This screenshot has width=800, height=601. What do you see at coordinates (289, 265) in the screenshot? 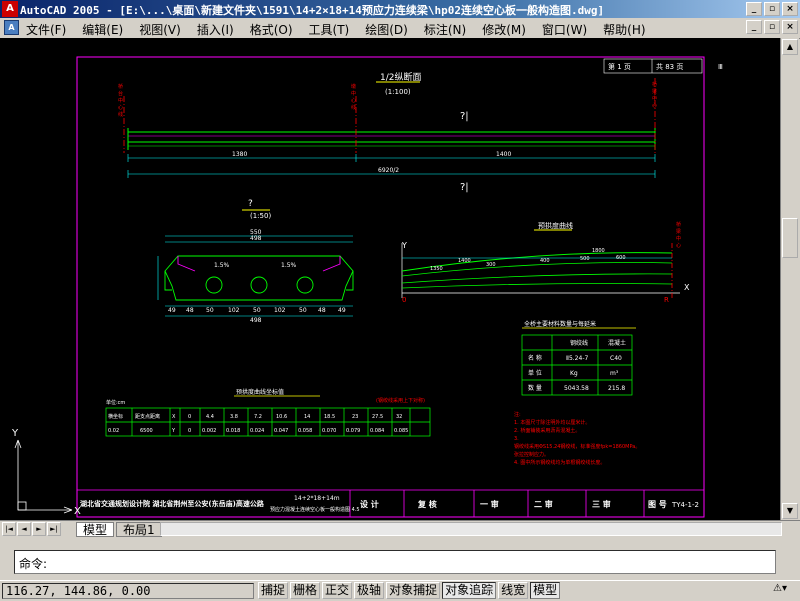
I see `section-slope-right: 1.5%` at bounding box center [289, 265].